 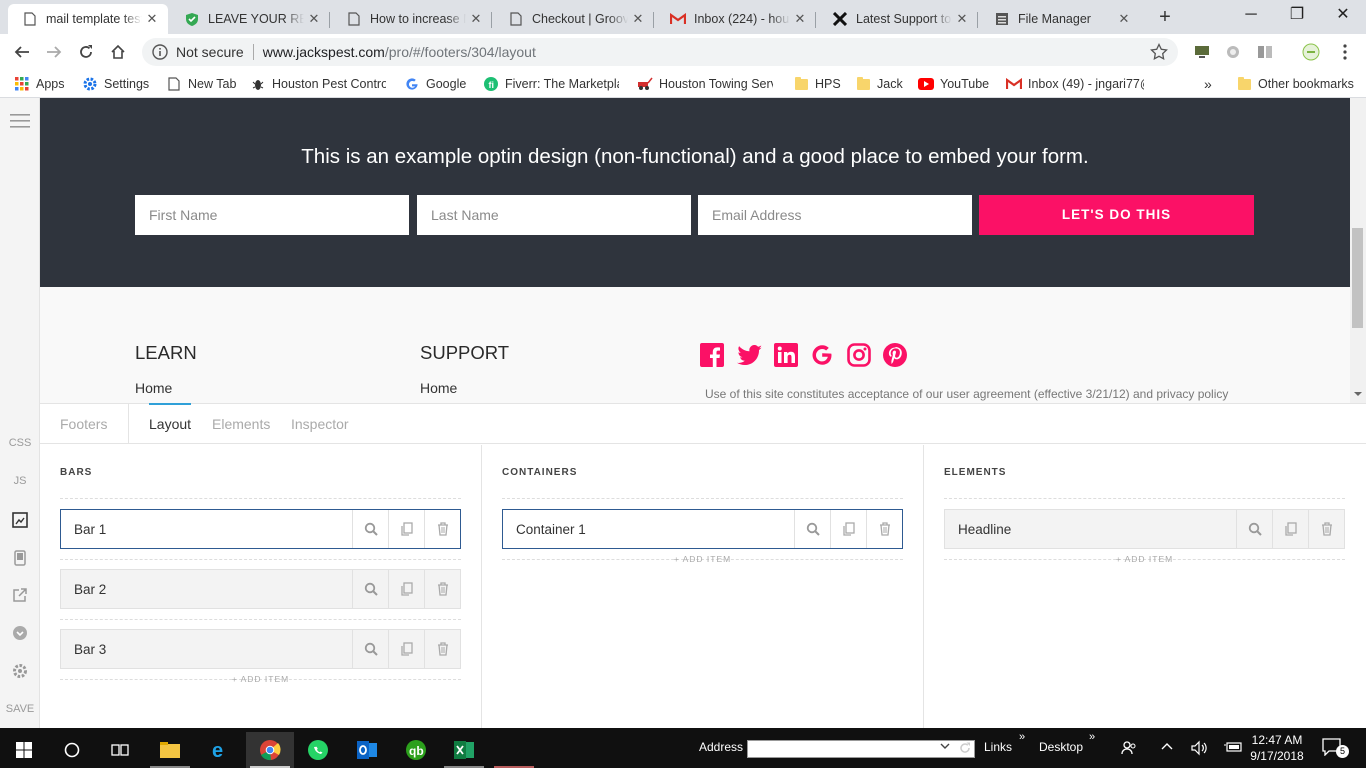 What do you see at coordinates (320, 424) in the screenshot?
I see `tab-inspector: Inspector` at bounding box center [320, 424].